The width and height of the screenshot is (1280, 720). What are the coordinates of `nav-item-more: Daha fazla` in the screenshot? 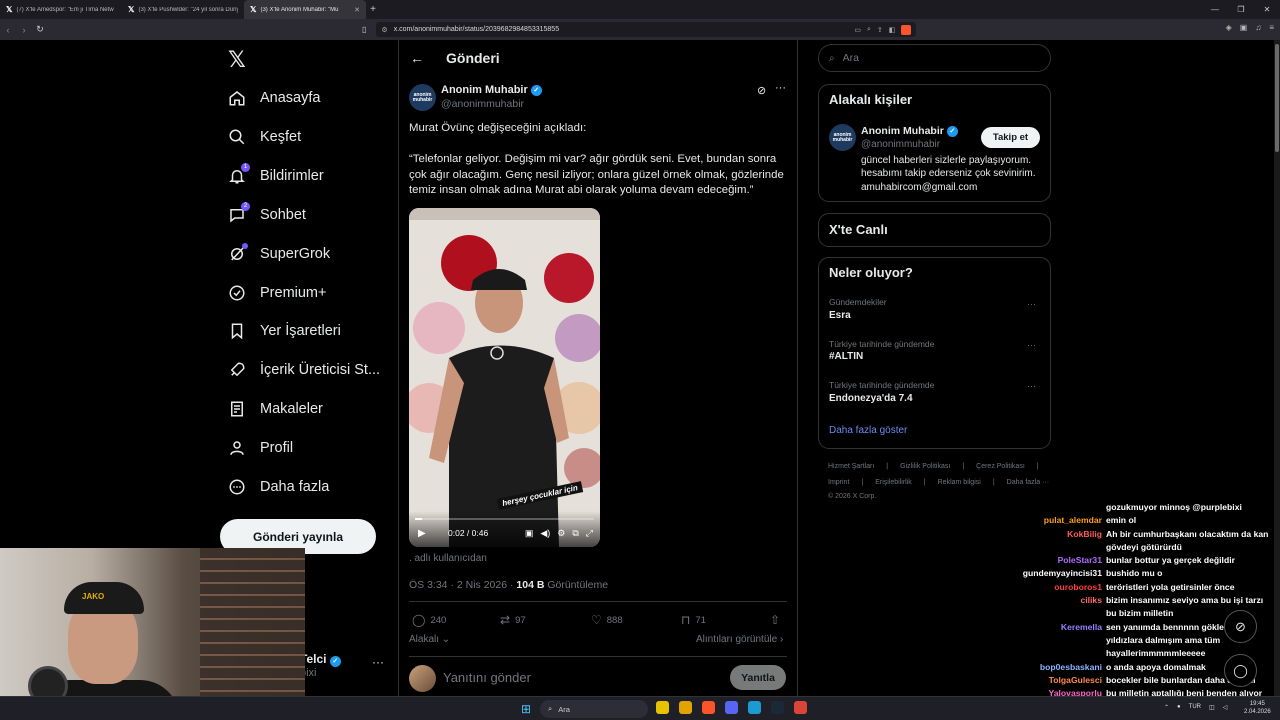 It's located at (278, 487).